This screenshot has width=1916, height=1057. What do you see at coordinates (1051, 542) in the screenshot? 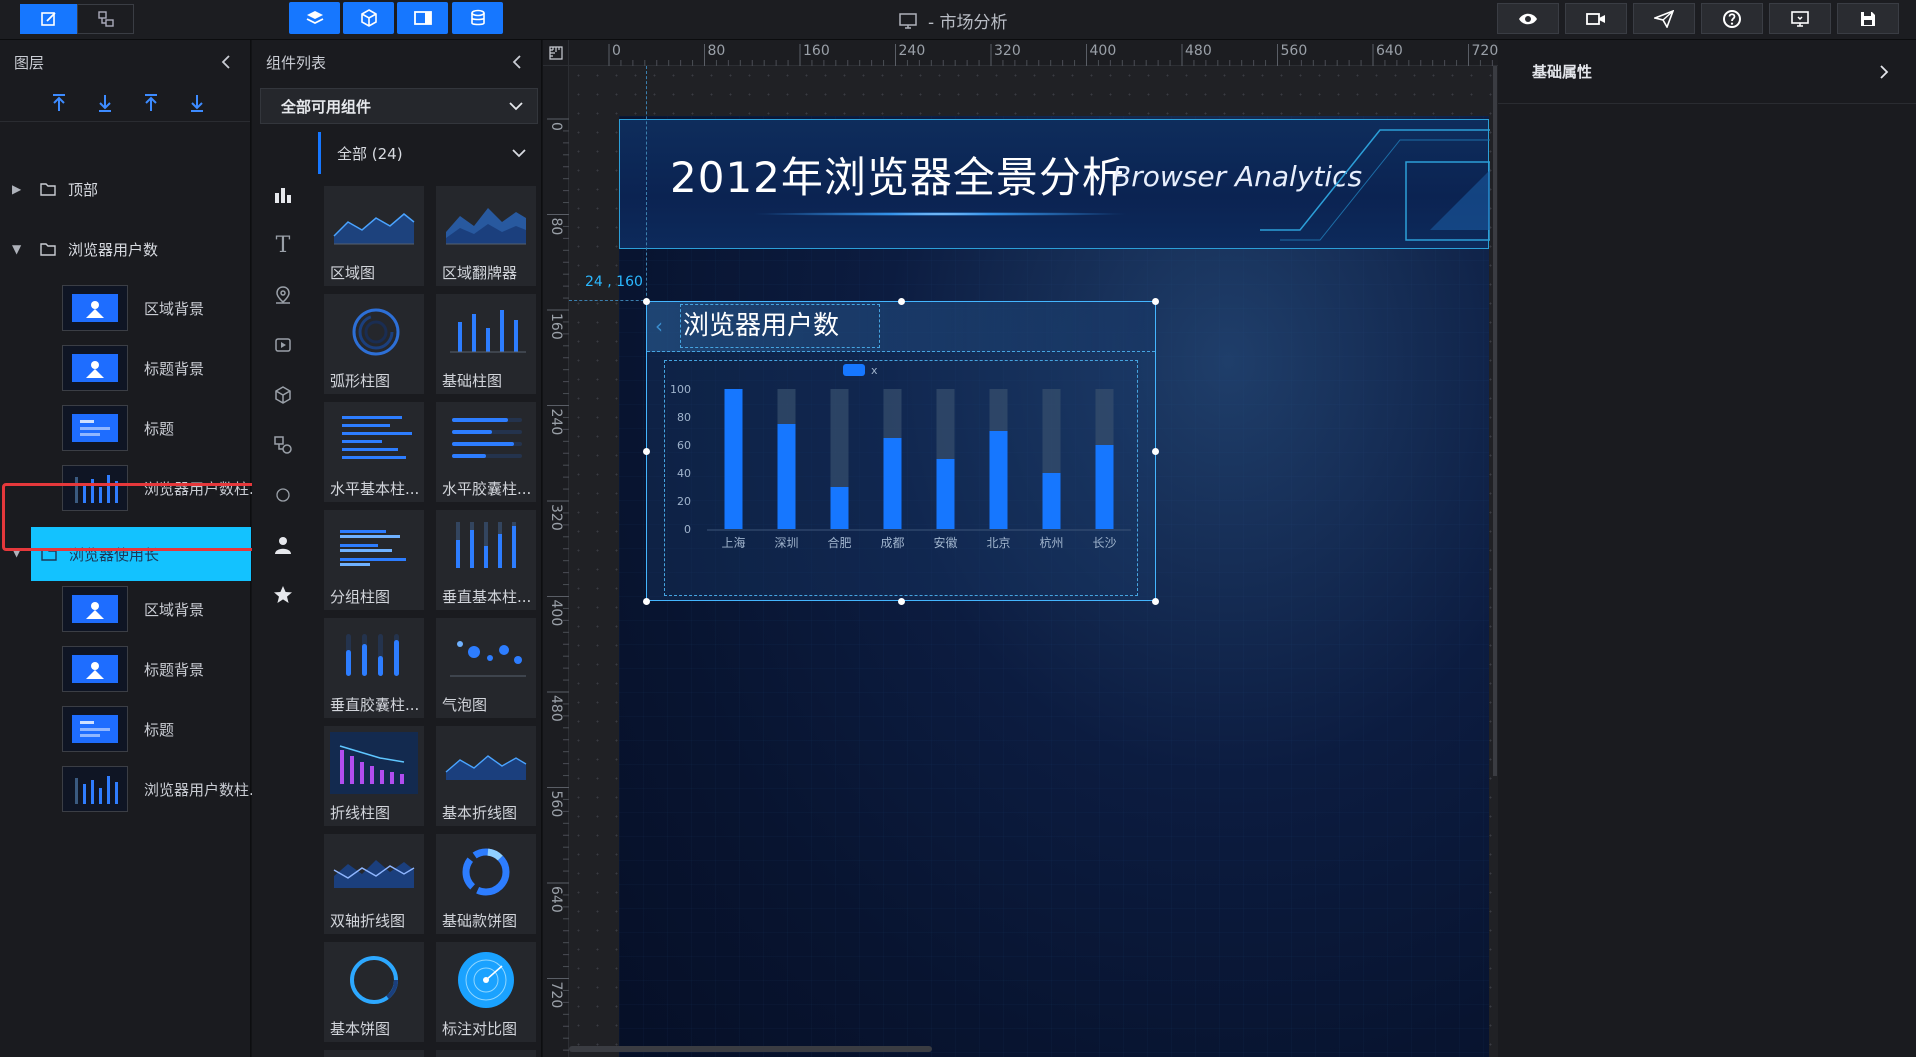
I see `x-tick-label: 杭州` at bounding box center [1051, 542].